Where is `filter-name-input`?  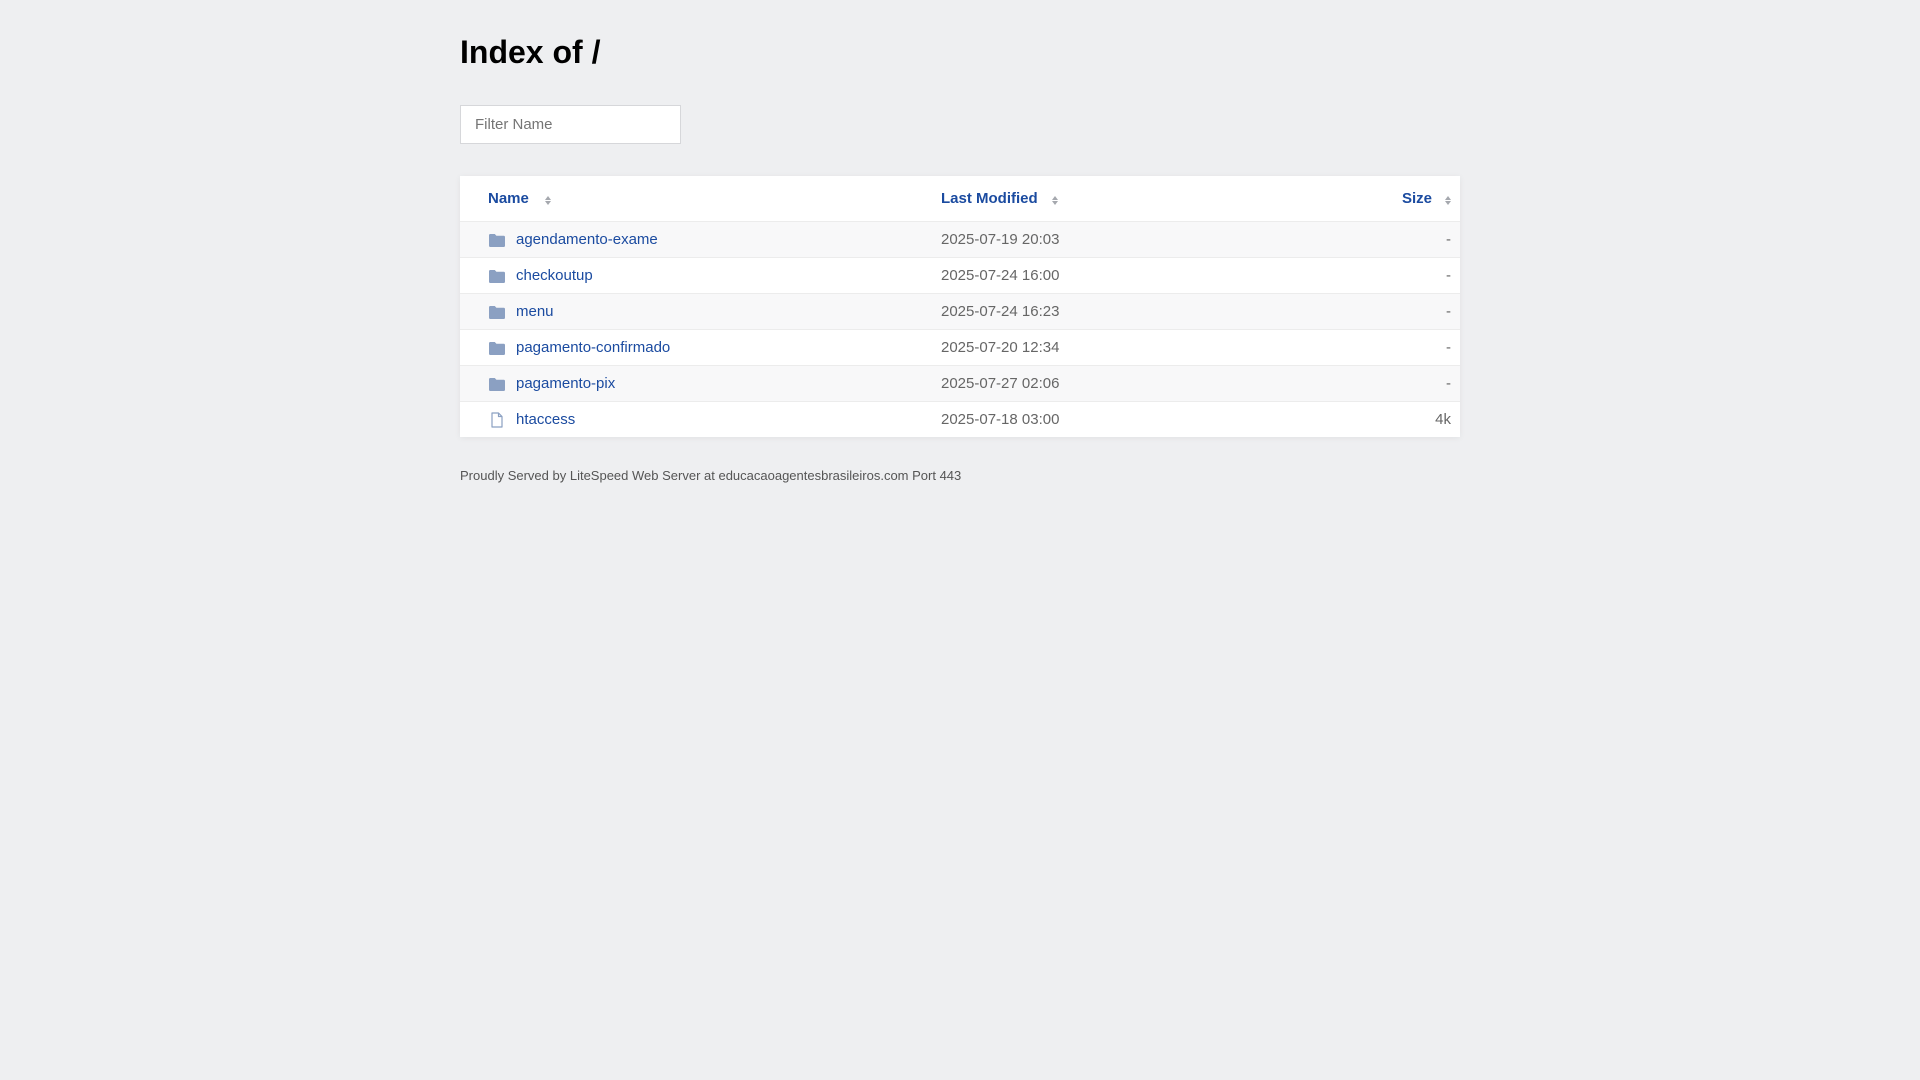 filter-name-input is located at coordinates (570, 124).